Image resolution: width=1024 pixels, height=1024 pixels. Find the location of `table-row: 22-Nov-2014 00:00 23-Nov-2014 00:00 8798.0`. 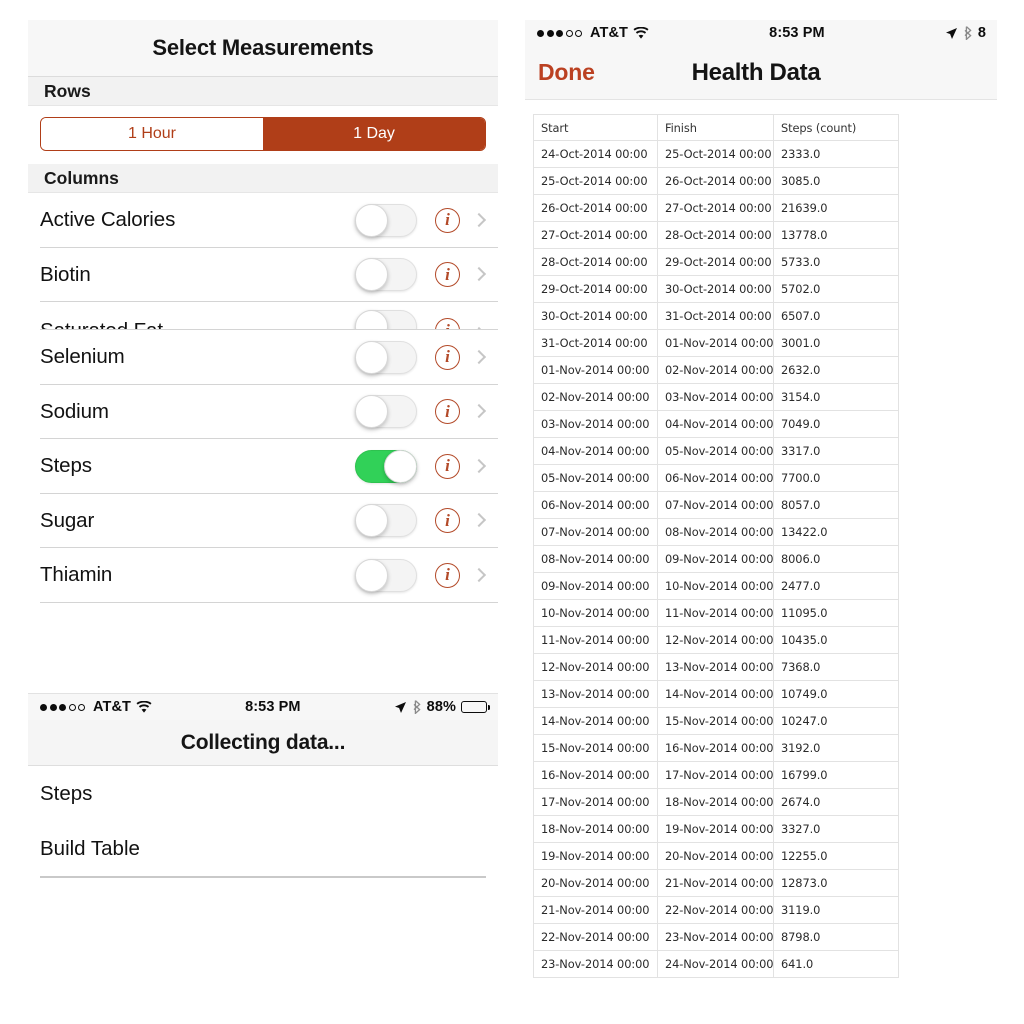

table-row: 22-Nov-2014 00:00 23-Nov-2014 00:00 8798.0 is located at coordinates (716, 937).